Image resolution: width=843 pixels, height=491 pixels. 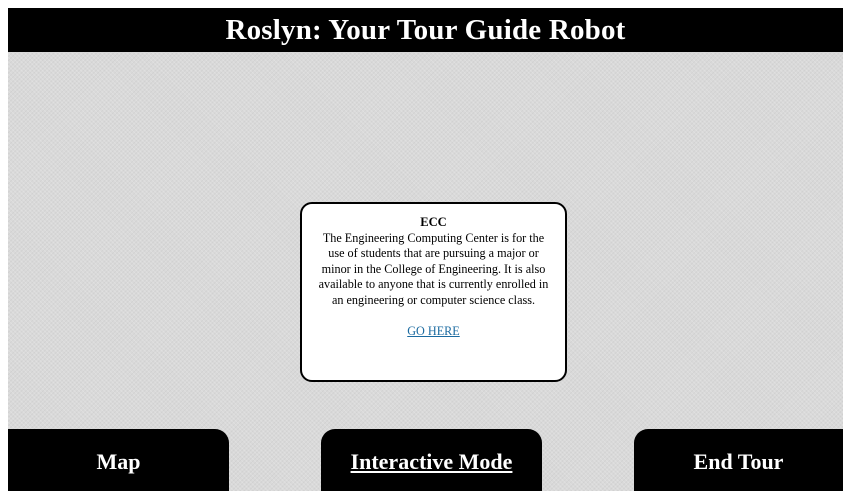 I want to click on map-button-label: Map, so click(x=118, y=461).